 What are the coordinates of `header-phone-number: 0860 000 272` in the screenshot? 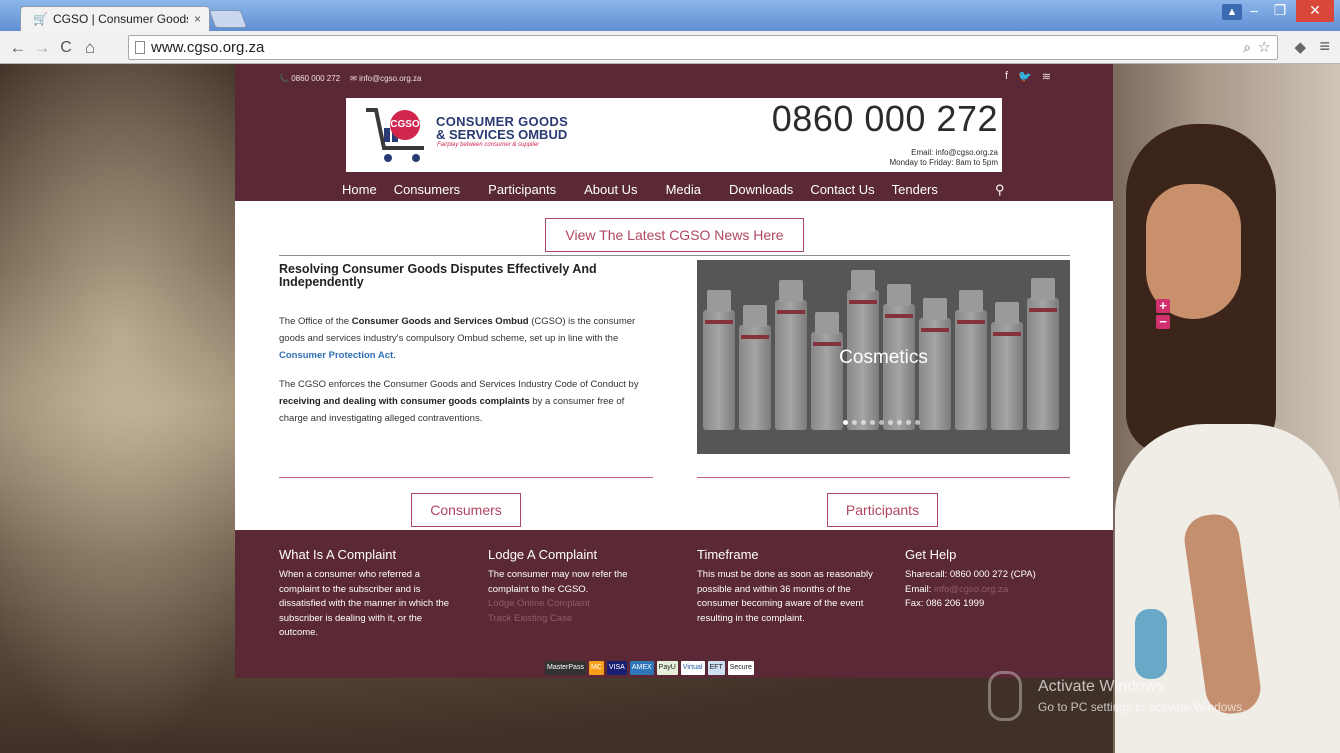 It's located at (884, 118).